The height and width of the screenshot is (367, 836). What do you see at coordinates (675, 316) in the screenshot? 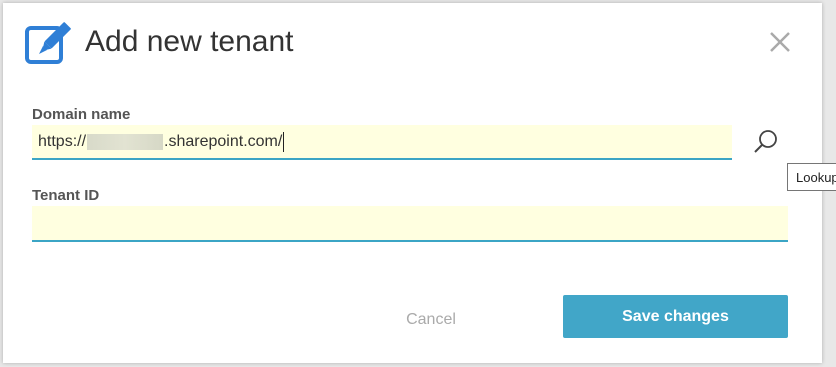
I see `save-changes-button: Save changes` at bounding box center [675, 316].